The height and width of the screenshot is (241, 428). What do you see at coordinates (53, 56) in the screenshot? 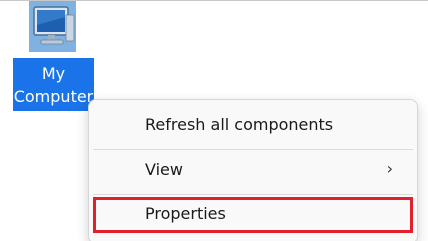
I see `my-computer-desktop-icon: My Computer` at bounding box center [53, 56].